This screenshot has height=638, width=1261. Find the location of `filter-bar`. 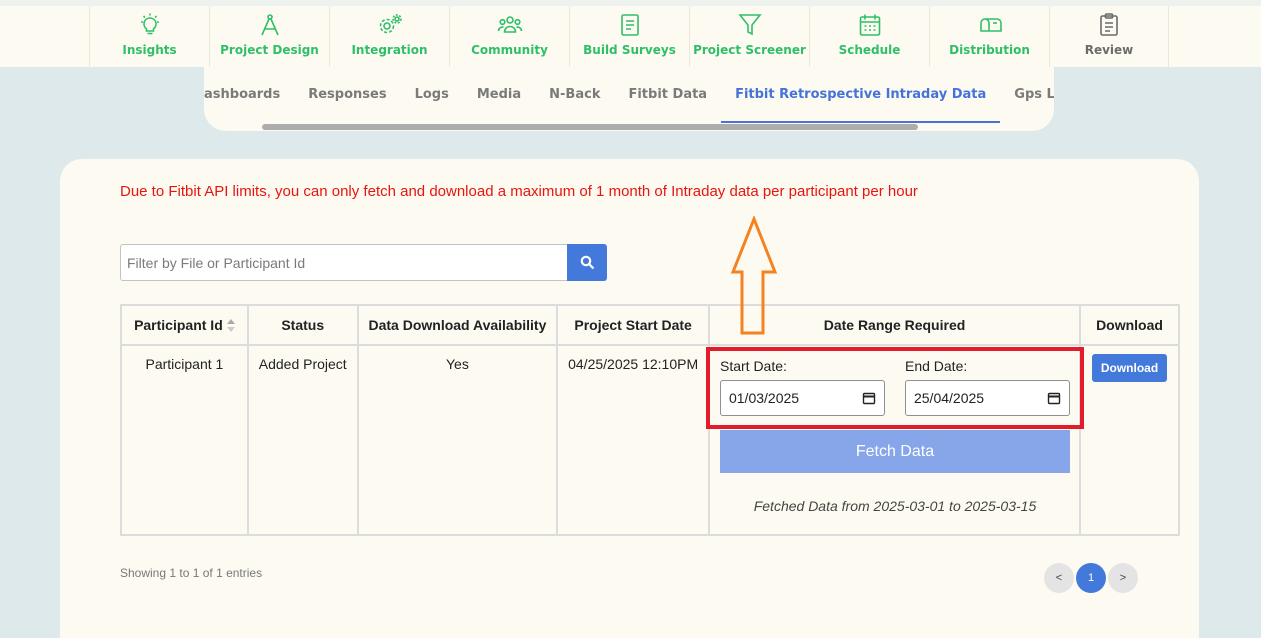

filter-bar is located at coordinates (363, 262).